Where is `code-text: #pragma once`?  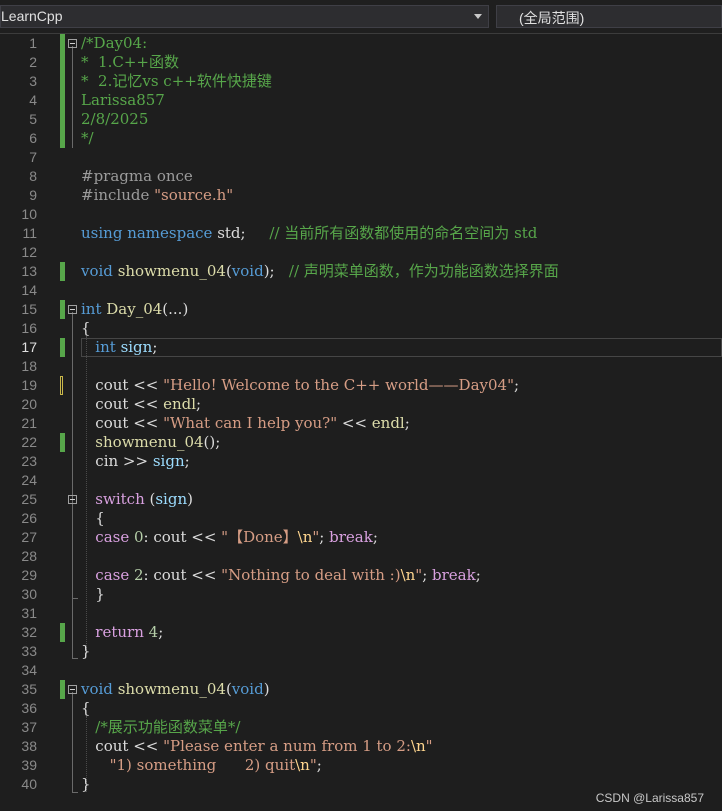 code-text: #pragma once is located at coordinates (137, 176).